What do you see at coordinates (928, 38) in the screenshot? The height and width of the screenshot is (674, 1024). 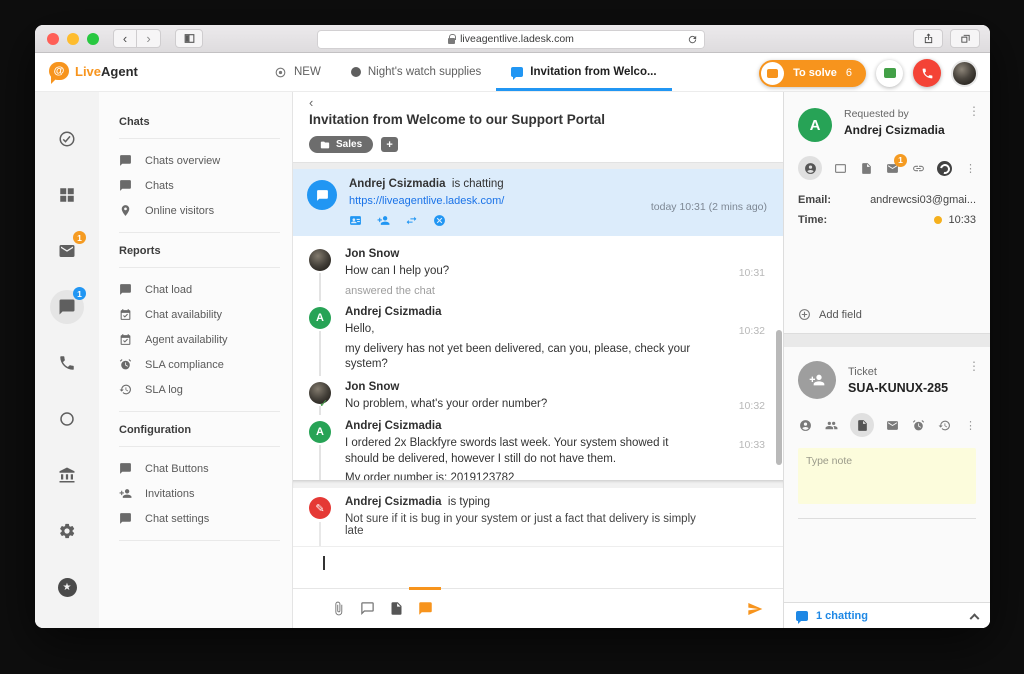 I see `share-button` at bounding box center [928, 38].